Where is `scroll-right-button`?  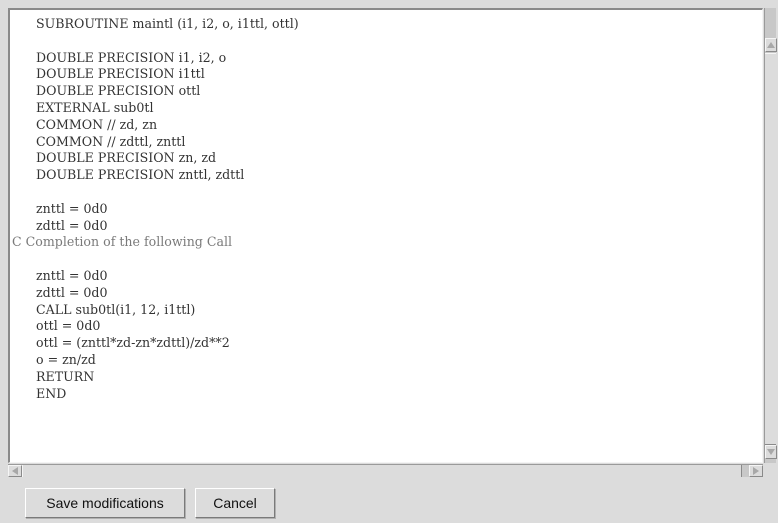 scroll-right-button is located at coordinates (756, 471).